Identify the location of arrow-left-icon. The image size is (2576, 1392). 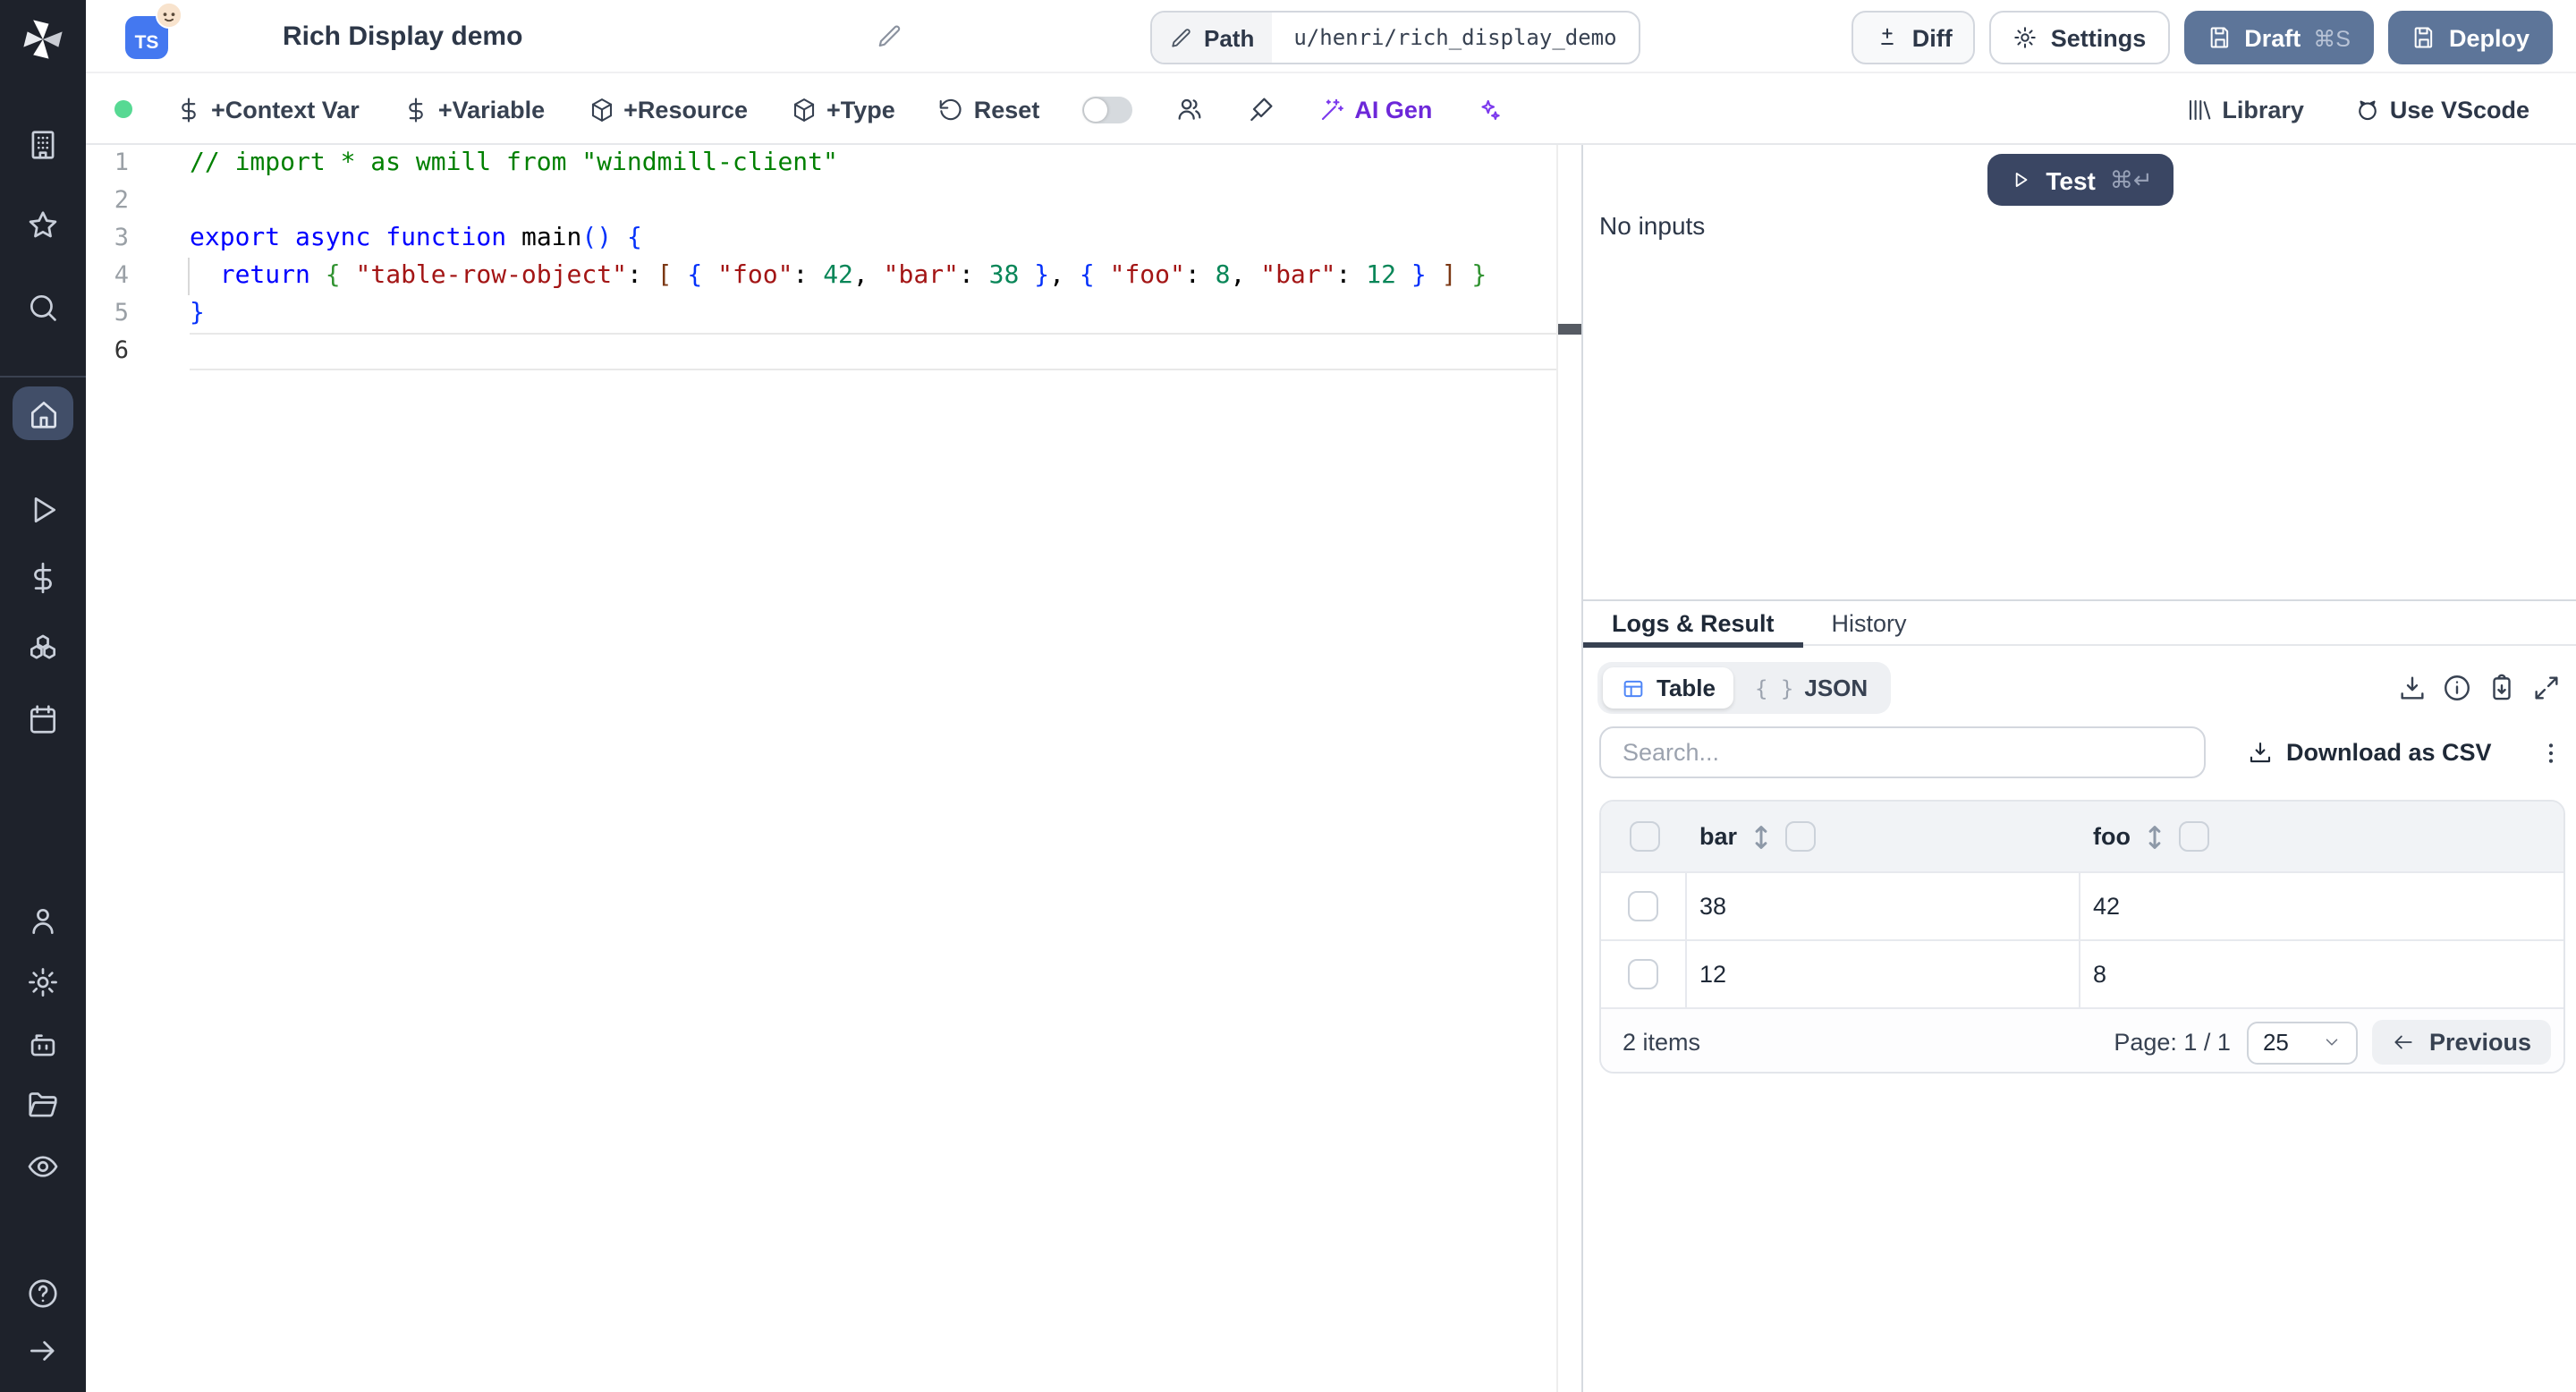
(2403, 1042).